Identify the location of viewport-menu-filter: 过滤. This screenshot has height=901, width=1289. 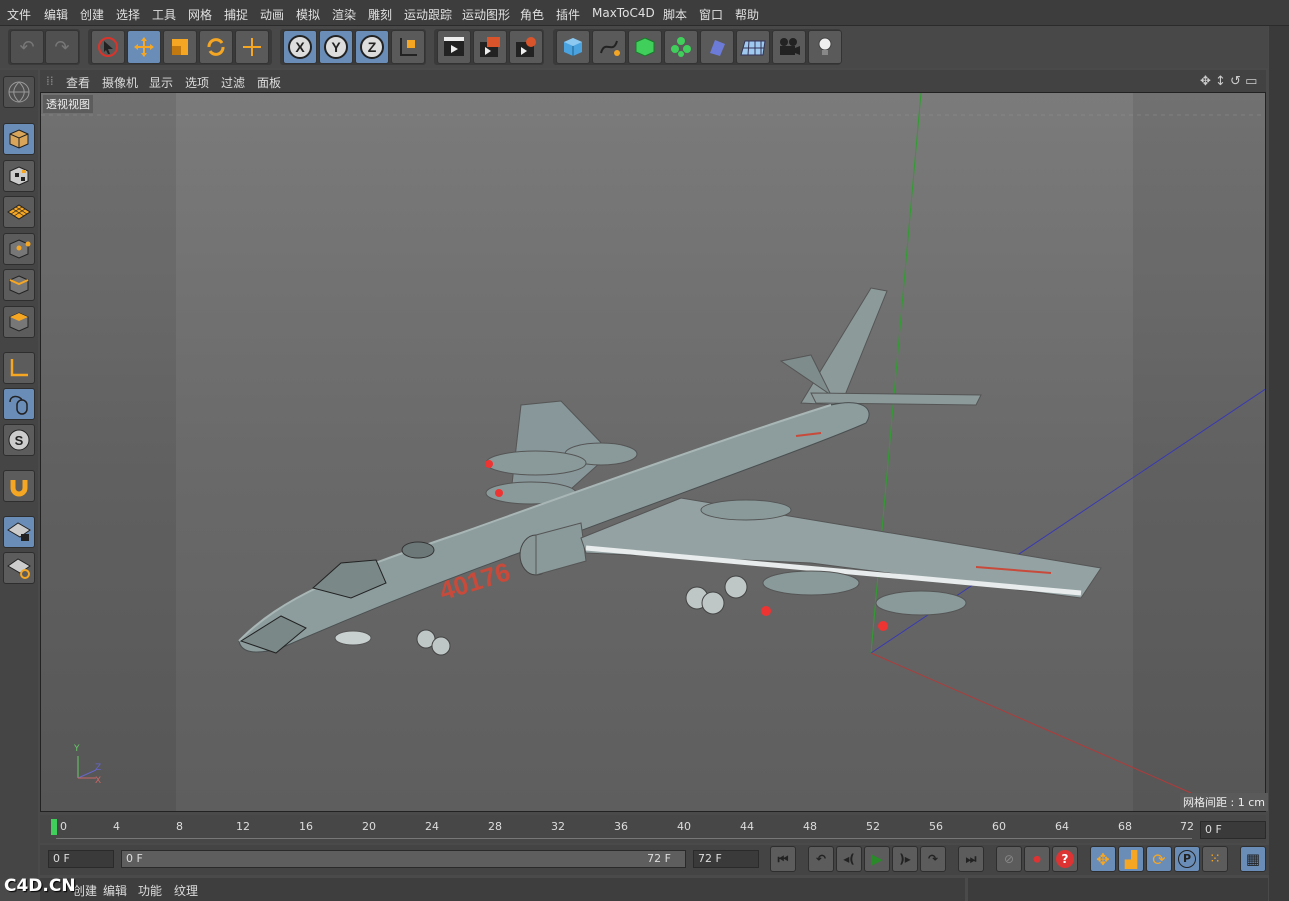
(233, 82).